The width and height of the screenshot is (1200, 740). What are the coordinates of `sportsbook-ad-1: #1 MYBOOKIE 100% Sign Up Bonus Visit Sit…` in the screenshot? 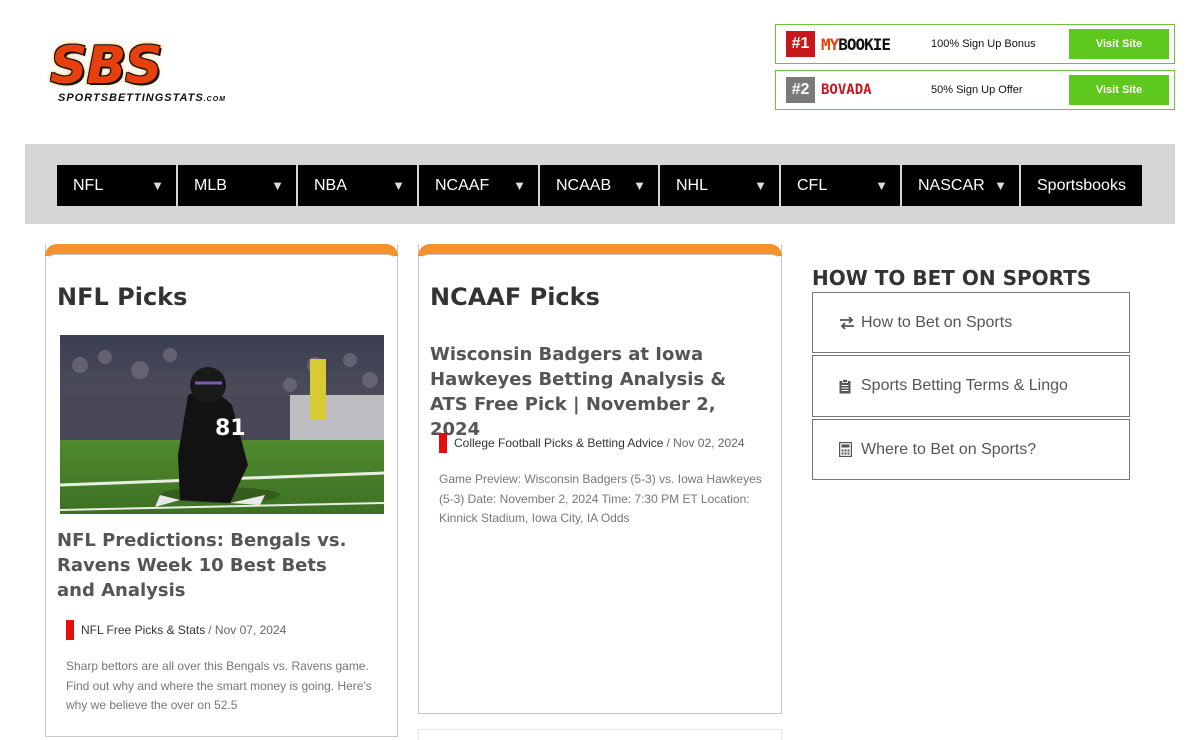 It's located at (975, 44).